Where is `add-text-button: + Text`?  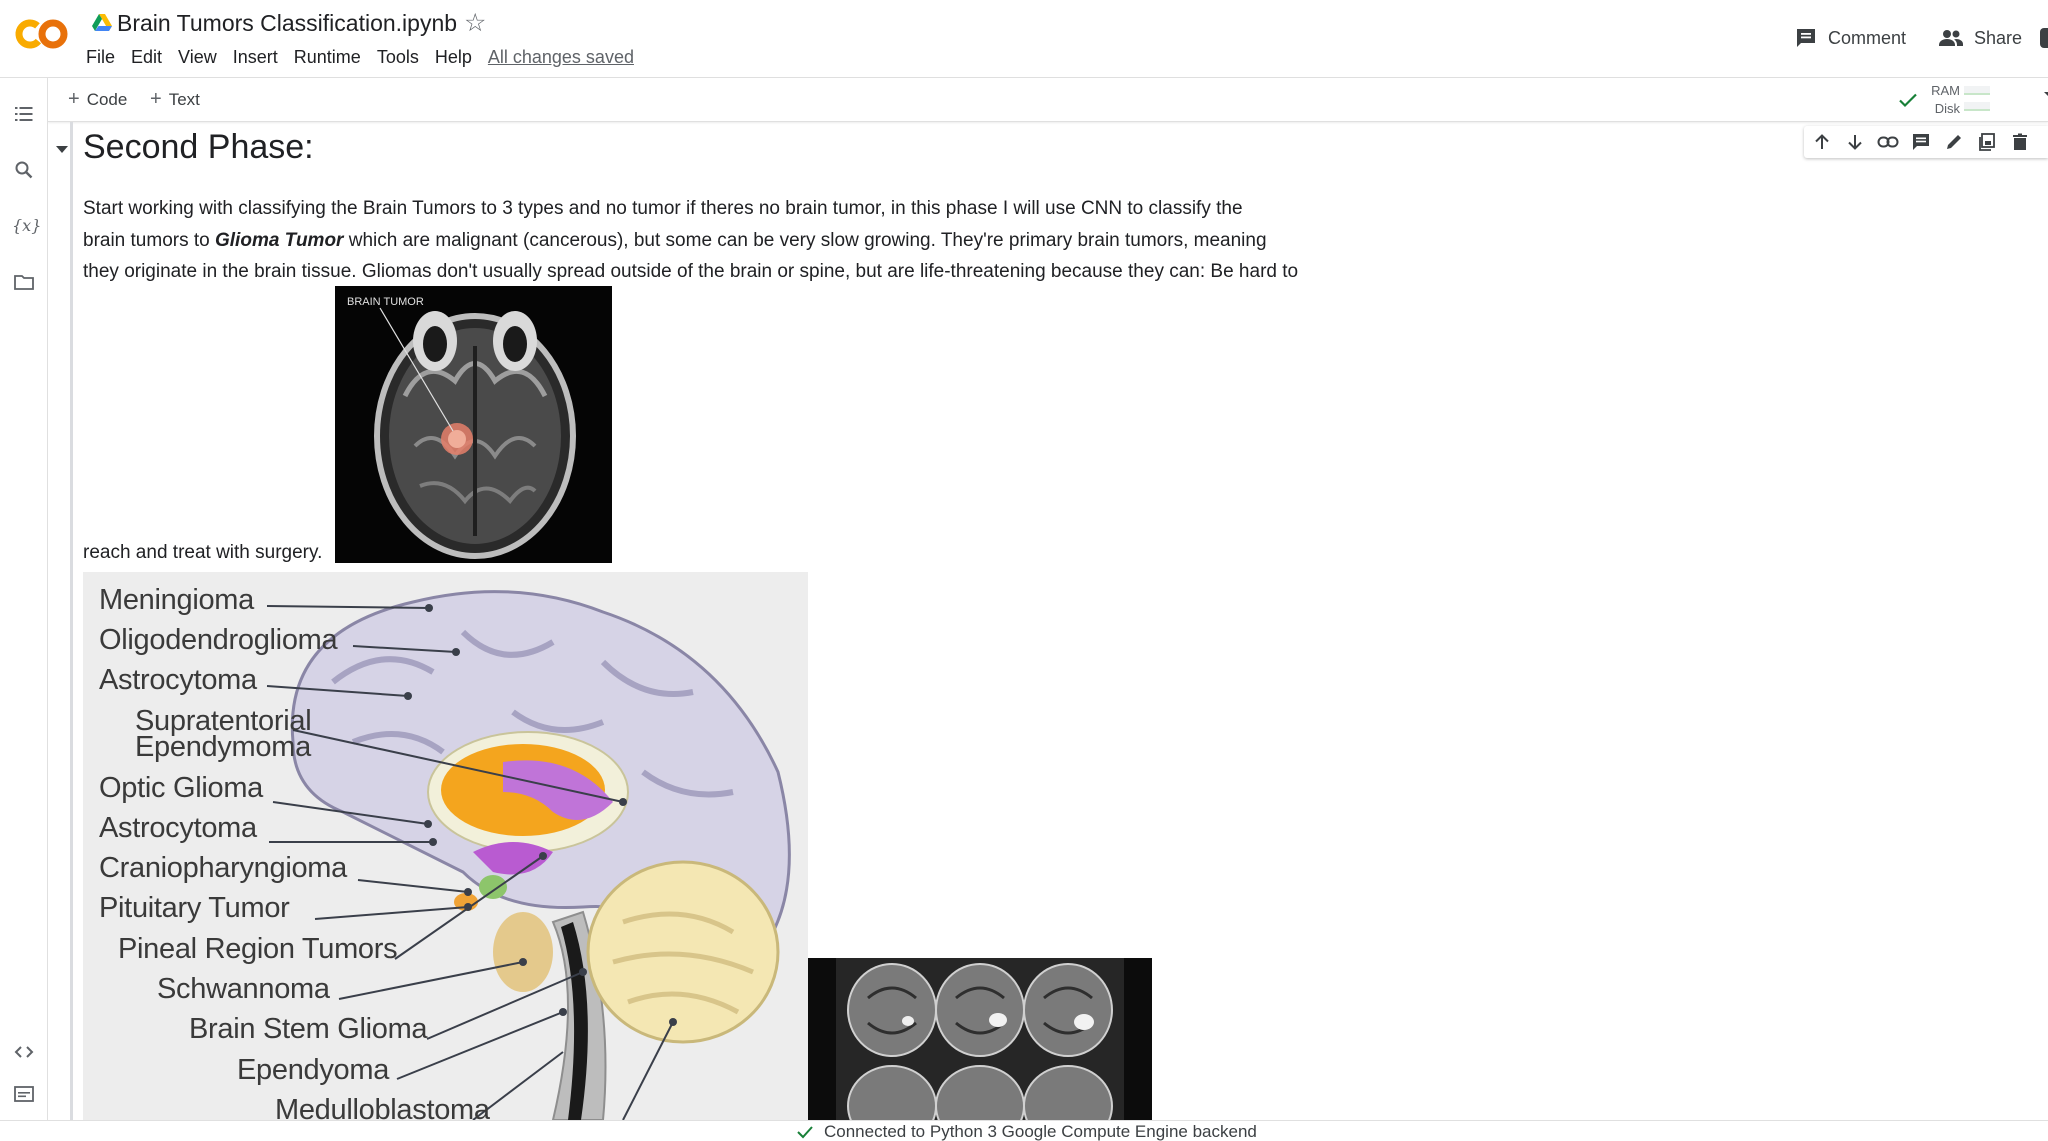
add-text-button: + Text is located at coordinates (175, 99).